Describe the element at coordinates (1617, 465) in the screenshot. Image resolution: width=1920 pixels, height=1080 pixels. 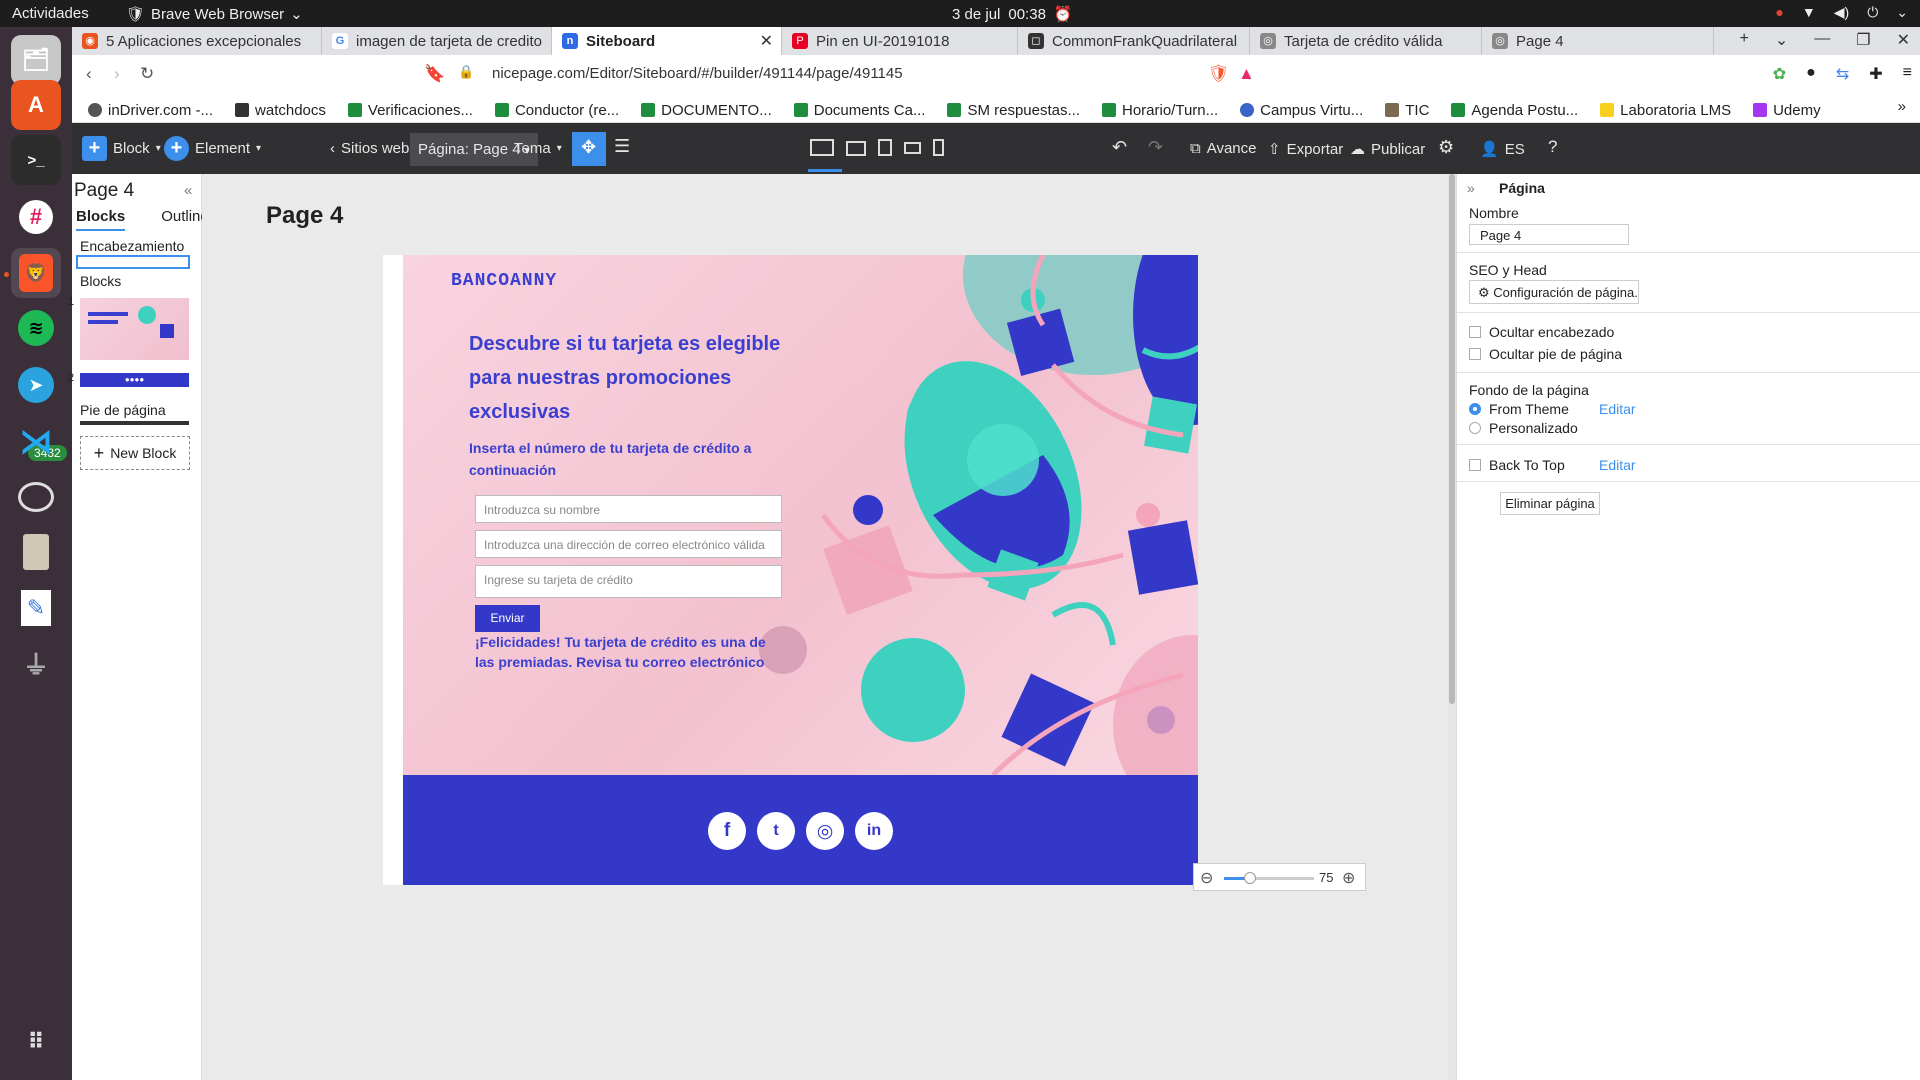
I see `edit-back-to-top-link: Editar` at that location.